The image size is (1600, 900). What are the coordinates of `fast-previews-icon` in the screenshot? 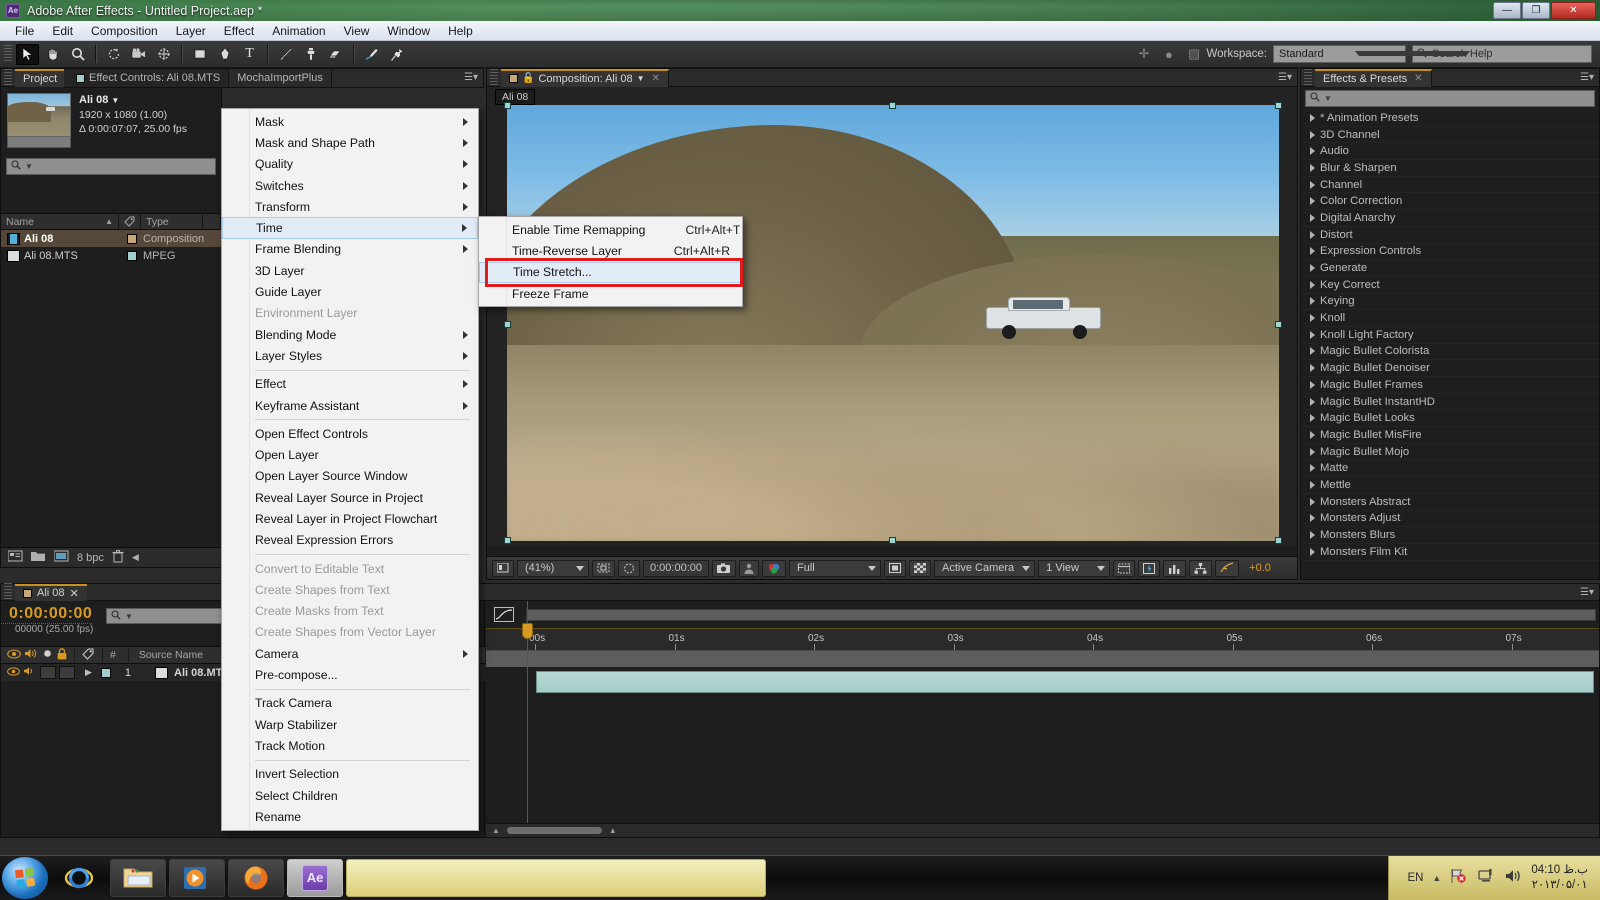 It's located at (1149, 568).